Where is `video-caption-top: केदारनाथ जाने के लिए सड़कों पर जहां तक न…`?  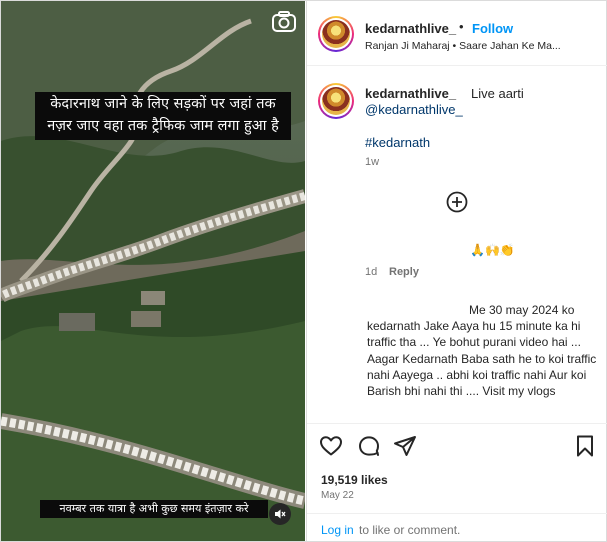 video-caption-top: केदारनाथ जाने के लिए सड़कों पर जहां तक न… is located at coordinates (163, 116).